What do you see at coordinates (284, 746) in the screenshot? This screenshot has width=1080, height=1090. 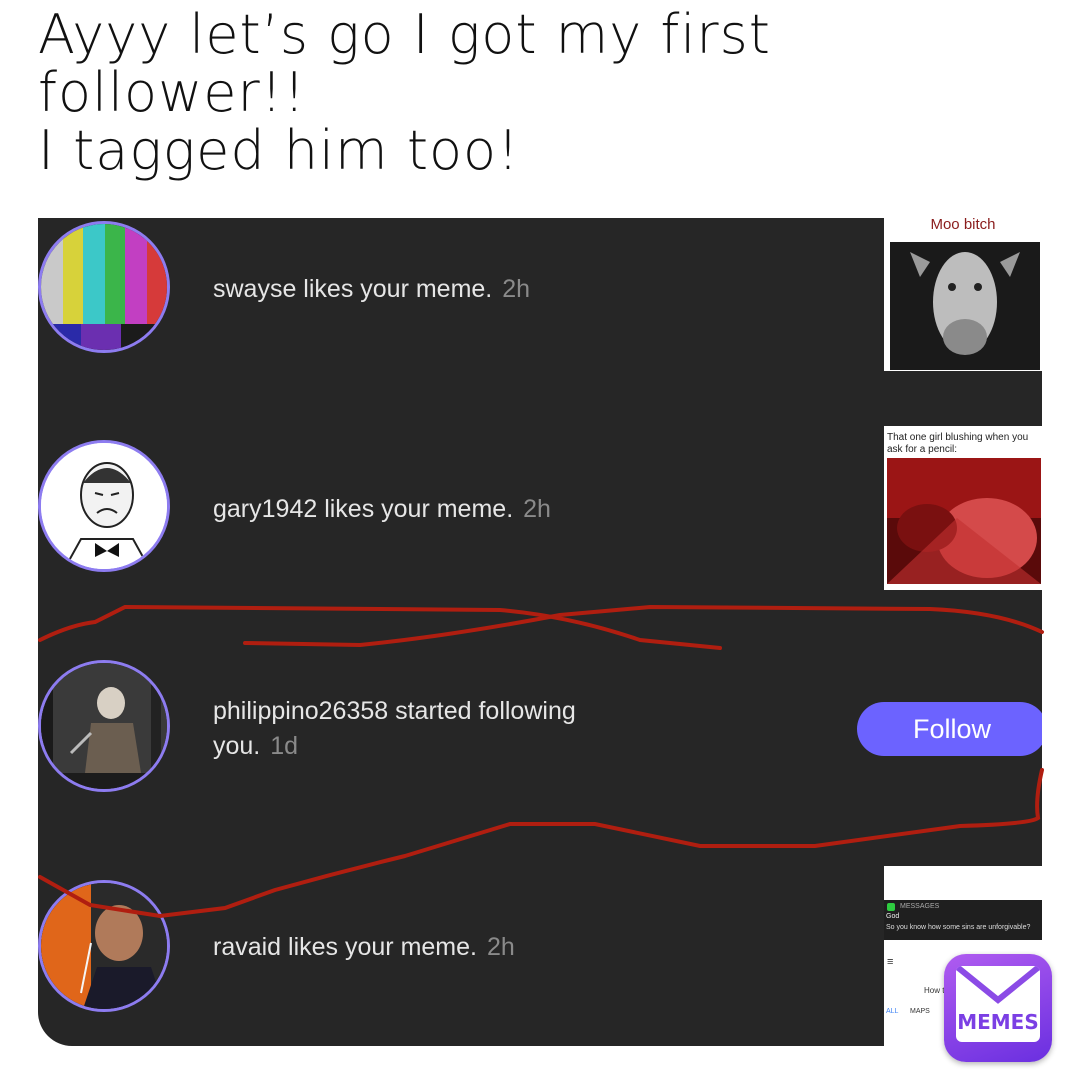 I see `notification-time: 1d` at bounding box center [284, 746].